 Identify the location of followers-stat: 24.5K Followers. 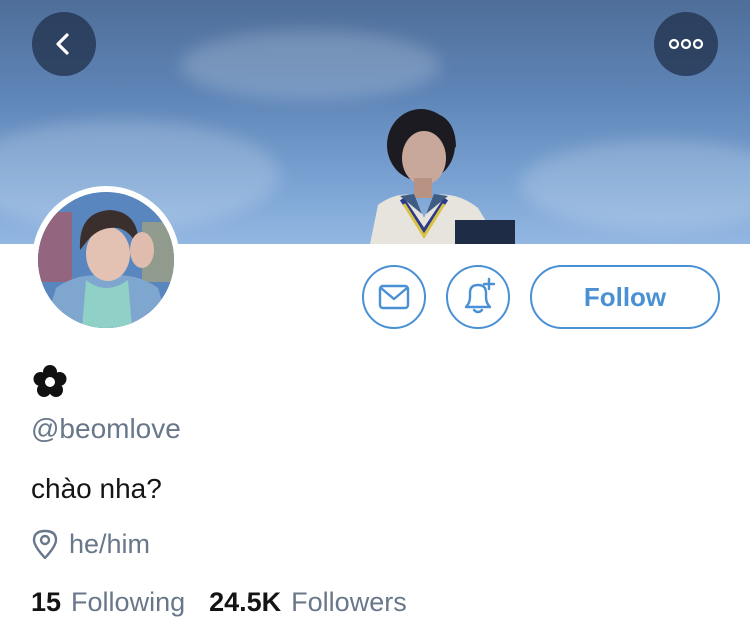
(308, 602).